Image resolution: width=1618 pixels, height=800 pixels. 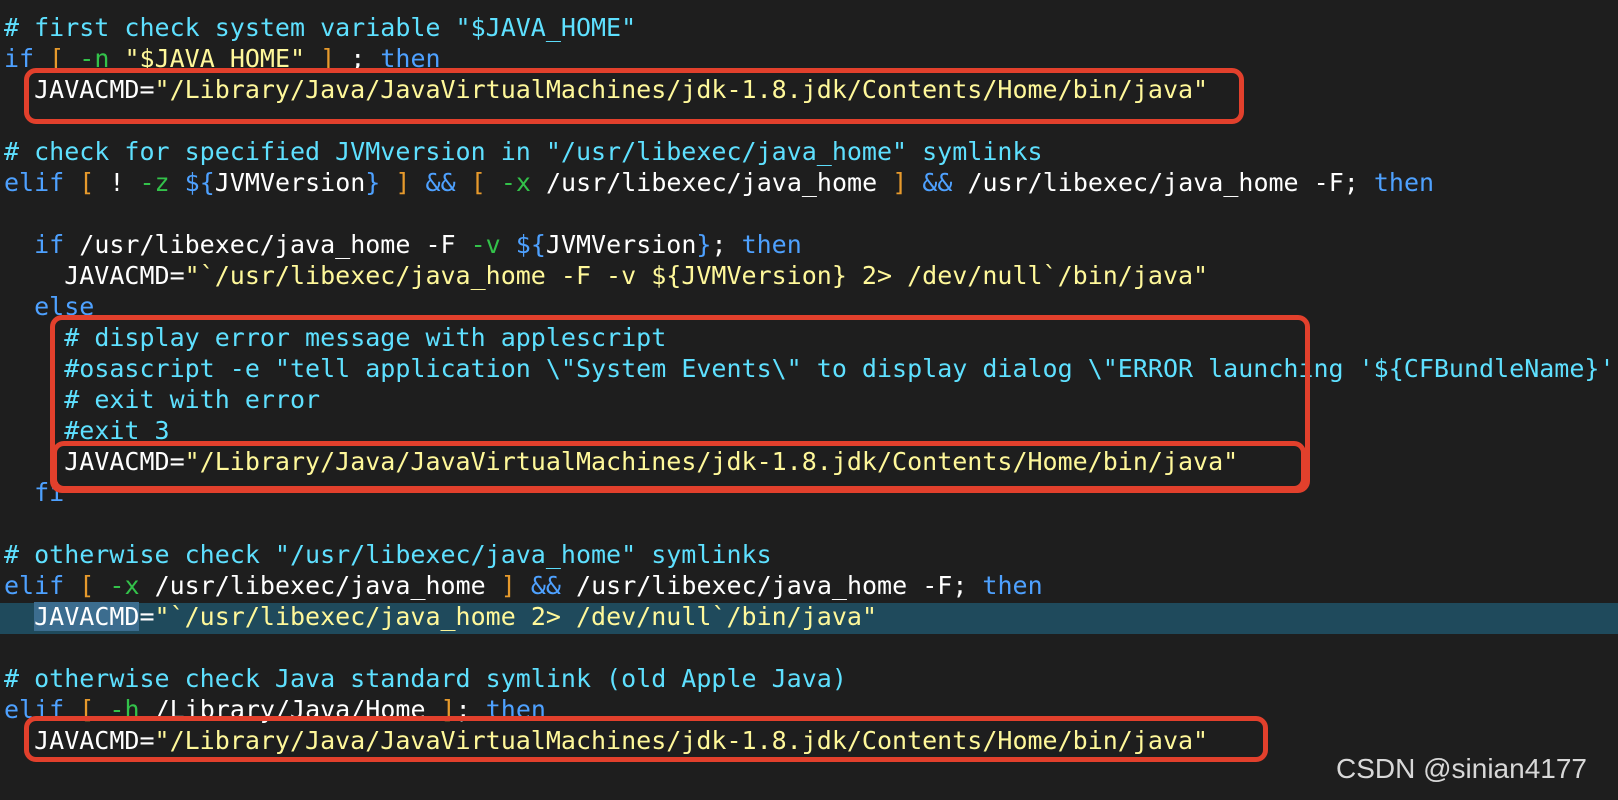 What do you see at coordinates (267, 244) in the screenshot?
I see `code-token: /usr/libexec/java_home -F` at bounding box center [267, 244].